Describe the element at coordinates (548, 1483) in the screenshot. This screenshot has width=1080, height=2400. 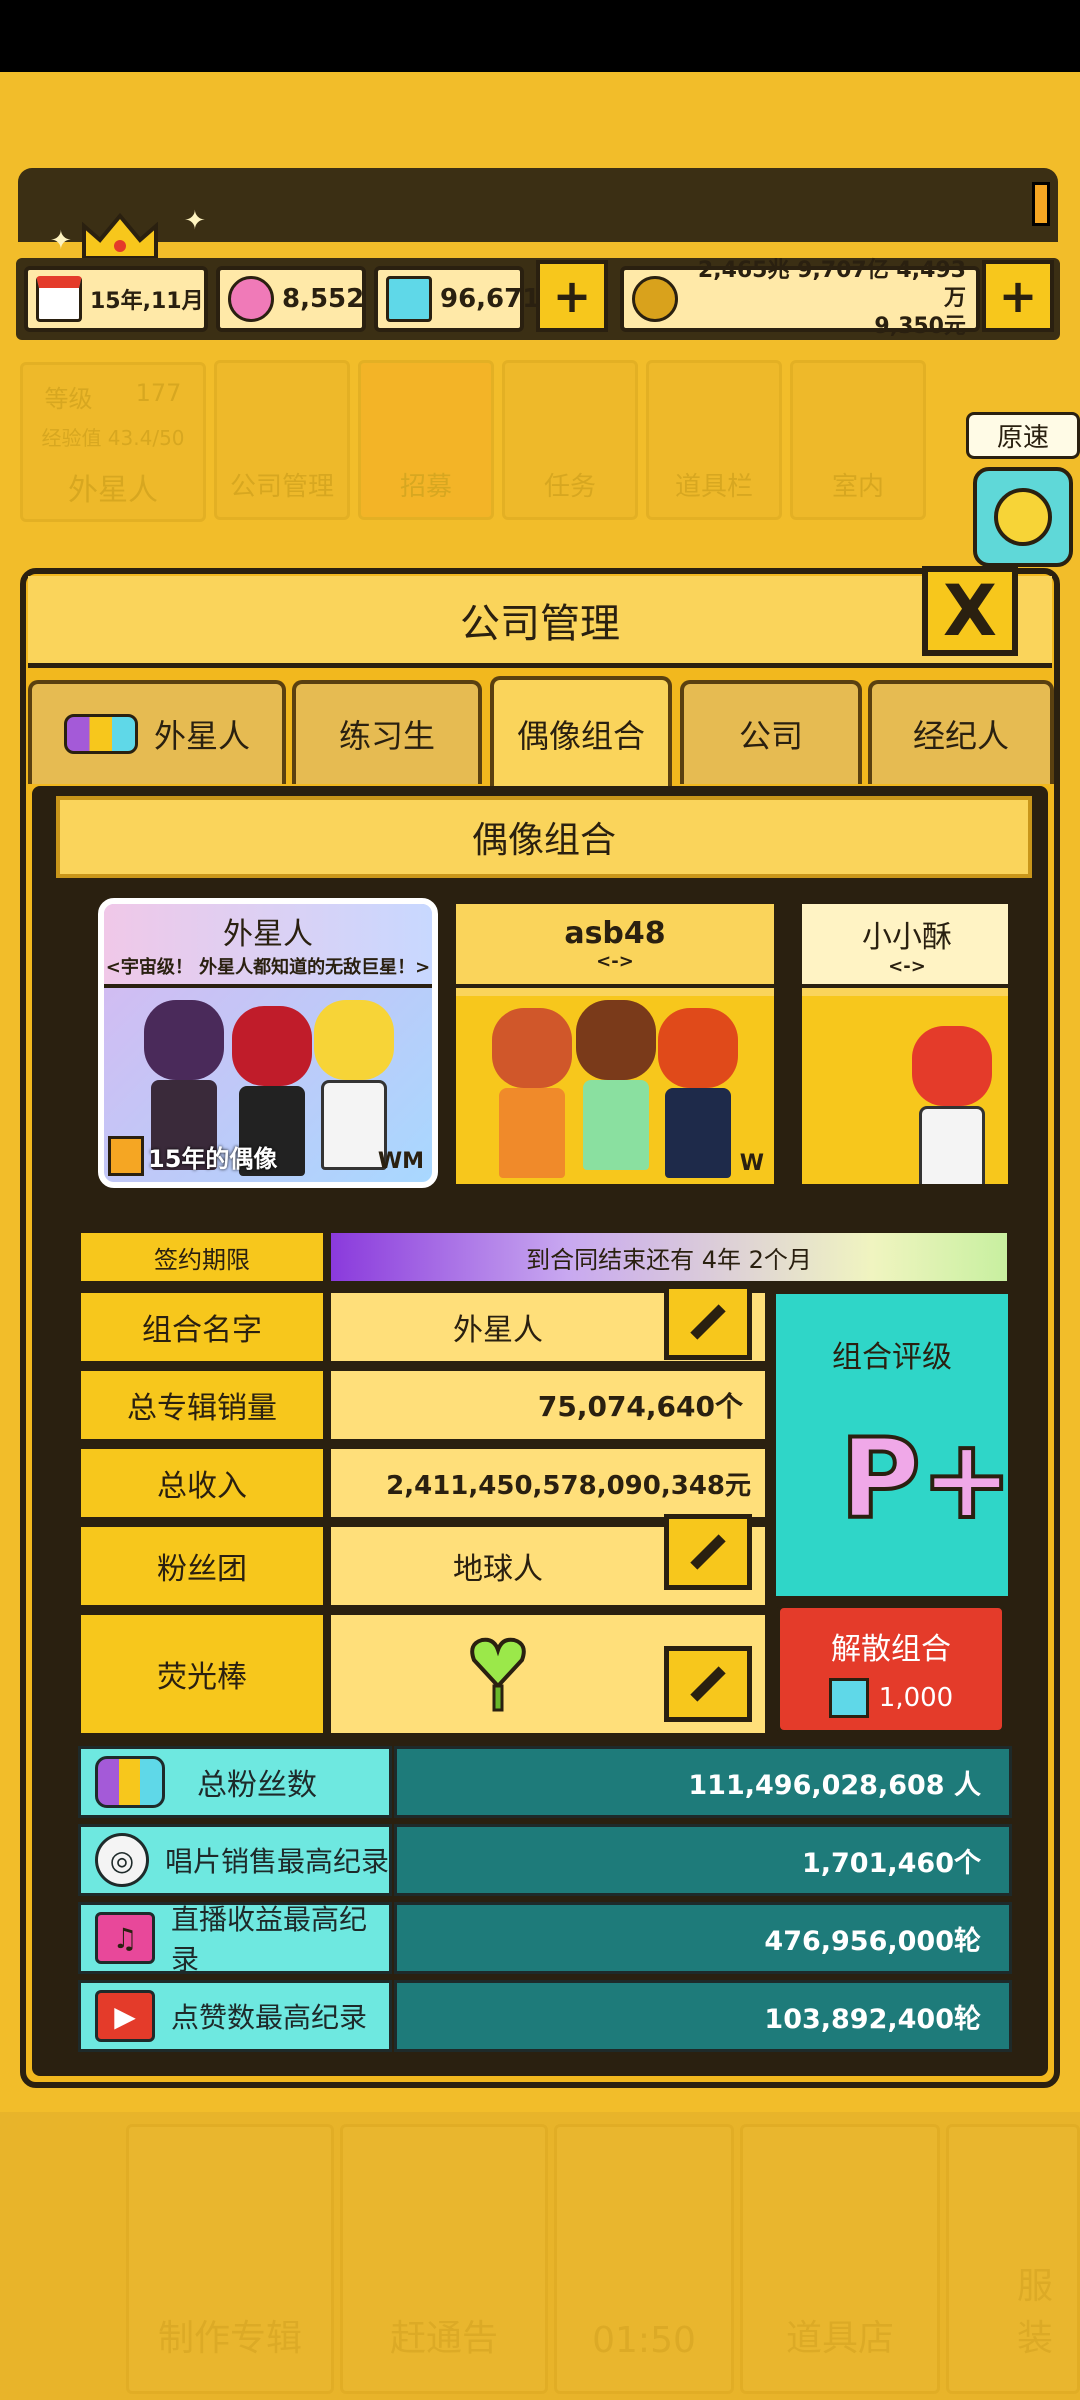
I see `income-value: 2,411,450,578,090,348元` at that location.